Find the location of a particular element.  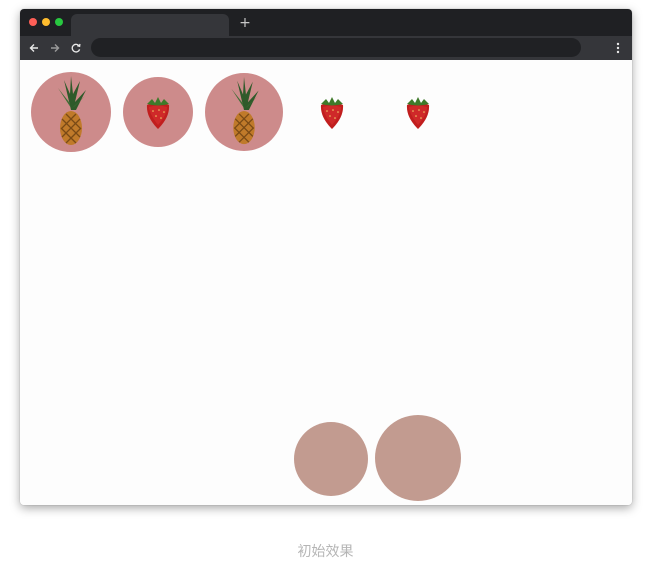

browser-toolbar is located at coordinates (326, 48).